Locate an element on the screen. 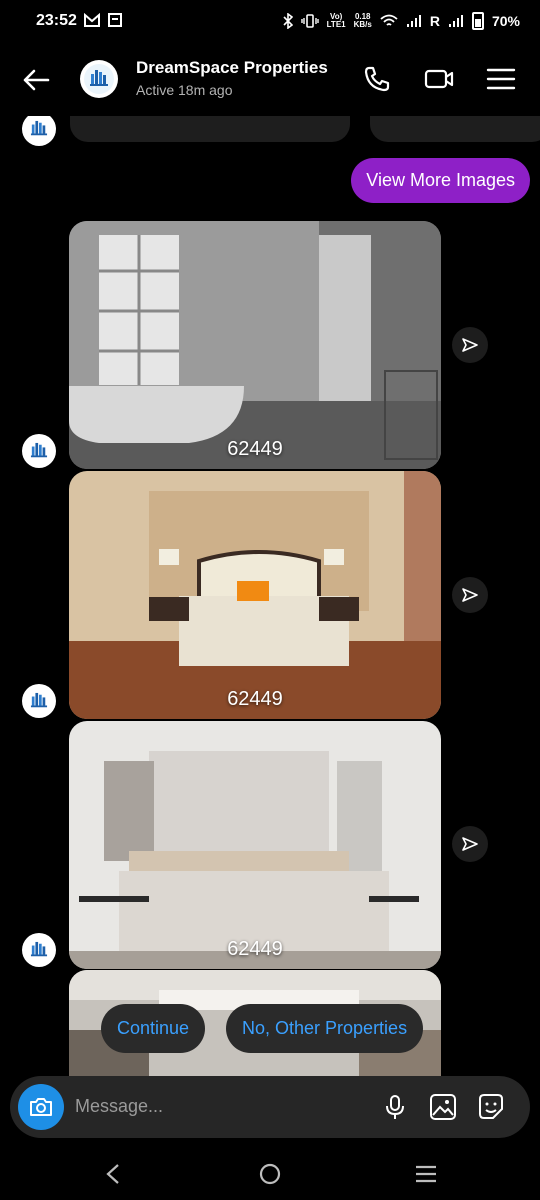  system-nav-bar is located at coordinates (270, 1175).